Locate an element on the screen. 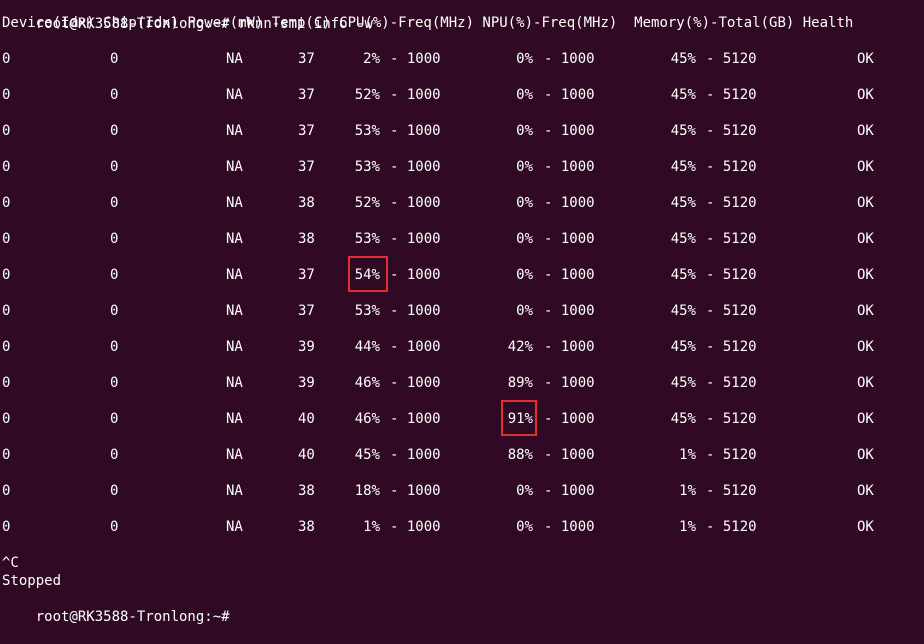 This screenshot has width=924, height=644. cell-cpu: 18% is located at coordinates (367, 491).